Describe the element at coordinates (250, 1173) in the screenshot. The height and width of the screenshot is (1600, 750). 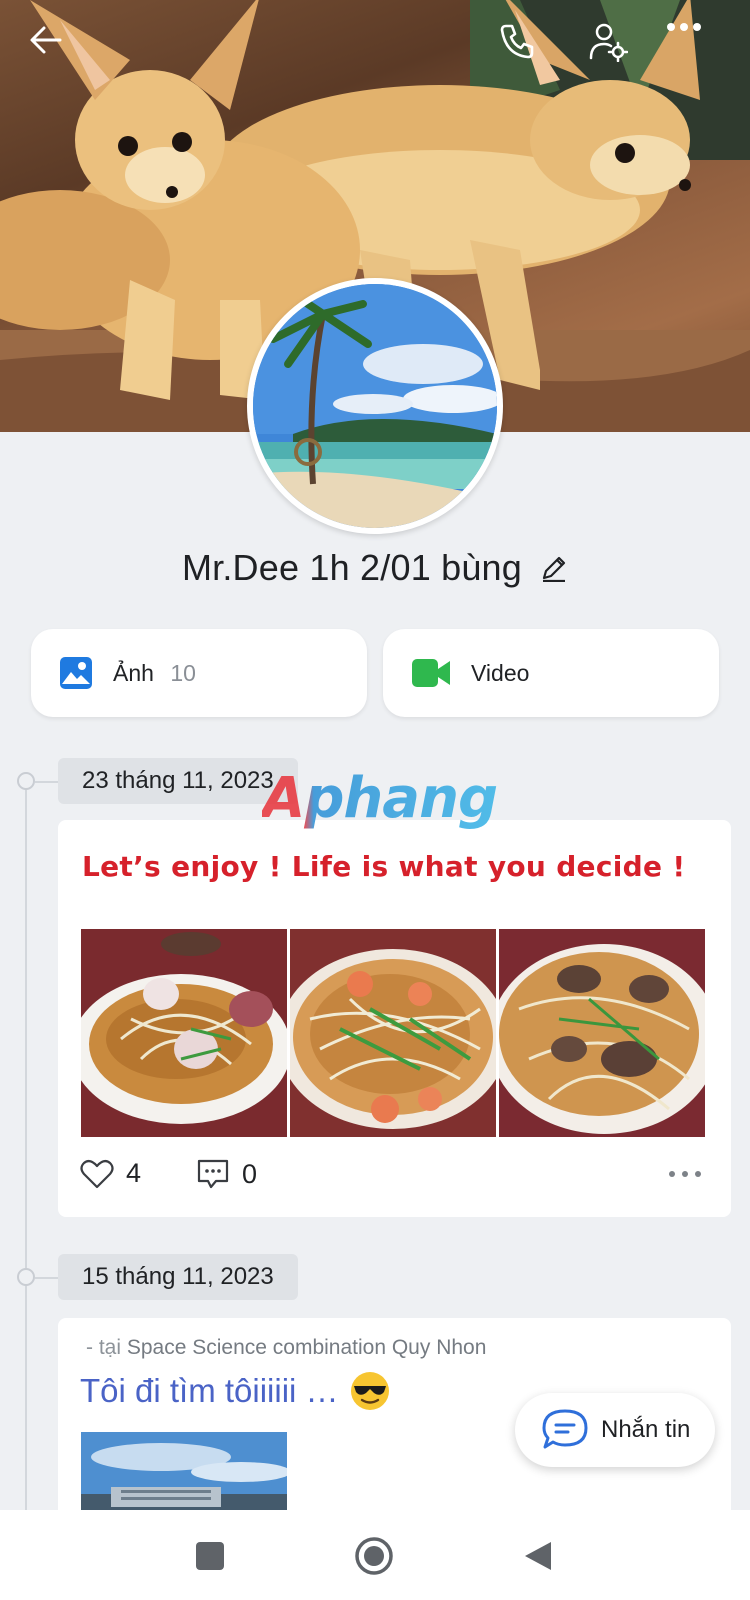
I see `comment-count: 0` at that location.